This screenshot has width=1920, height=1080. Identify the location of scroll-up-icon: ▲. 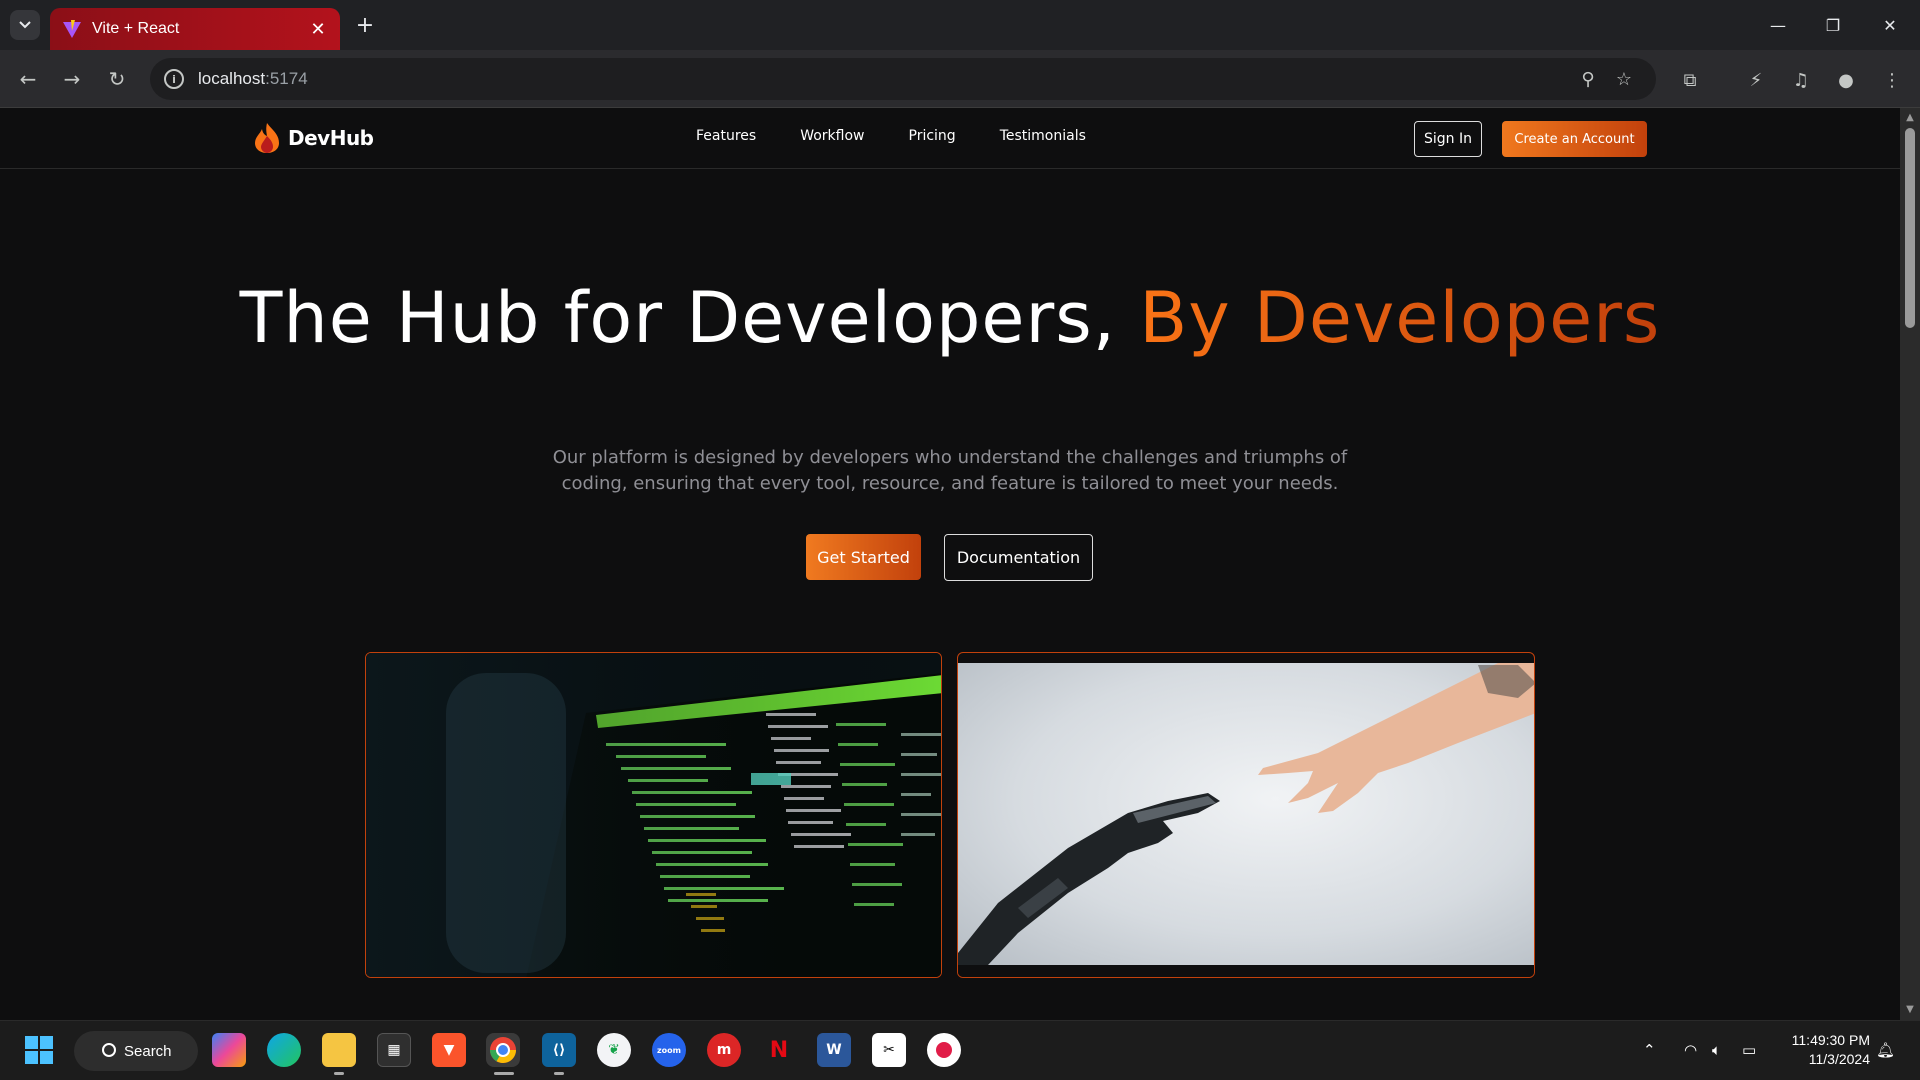
(1910, 118).